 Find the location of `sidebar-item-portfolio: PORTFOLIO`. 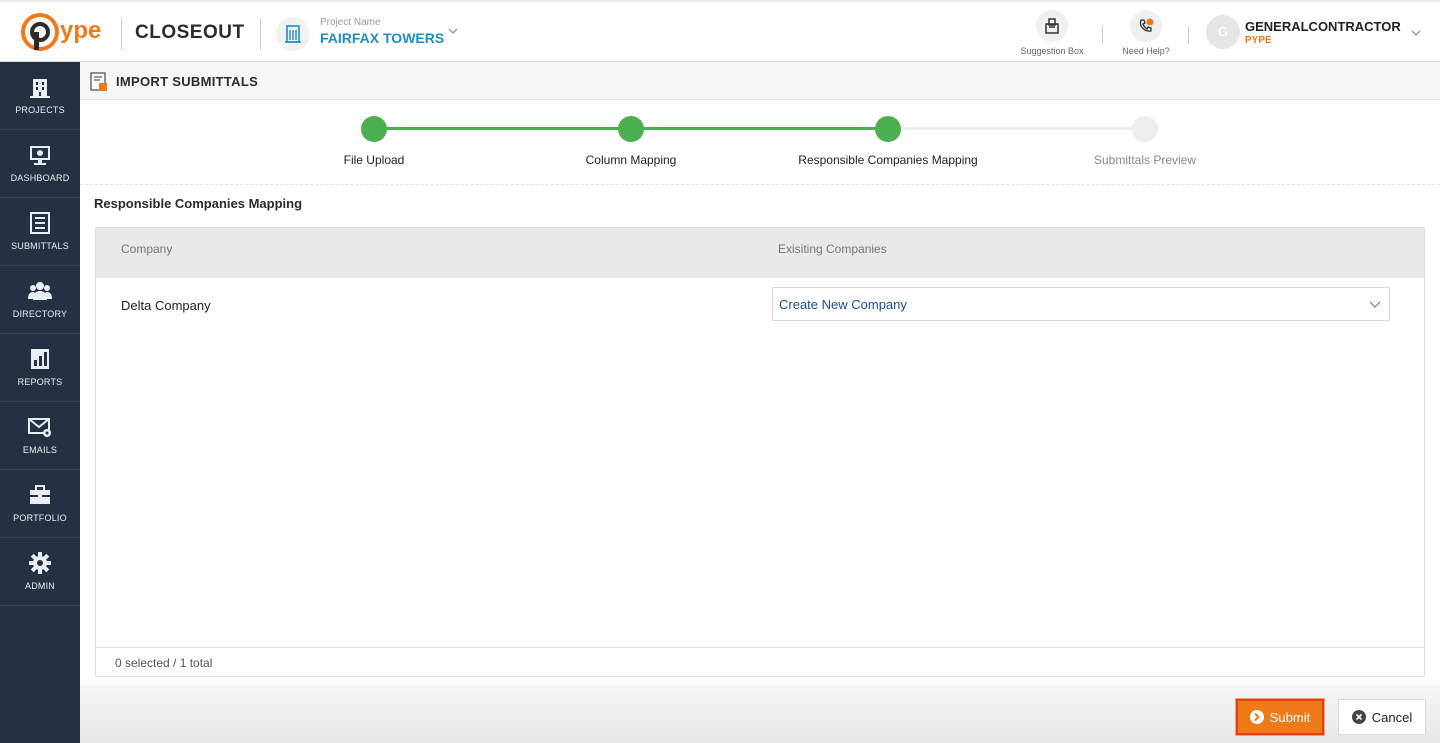

sidebar-item-portfolio: PORTFOLIO is located at coordinates (40, 504).